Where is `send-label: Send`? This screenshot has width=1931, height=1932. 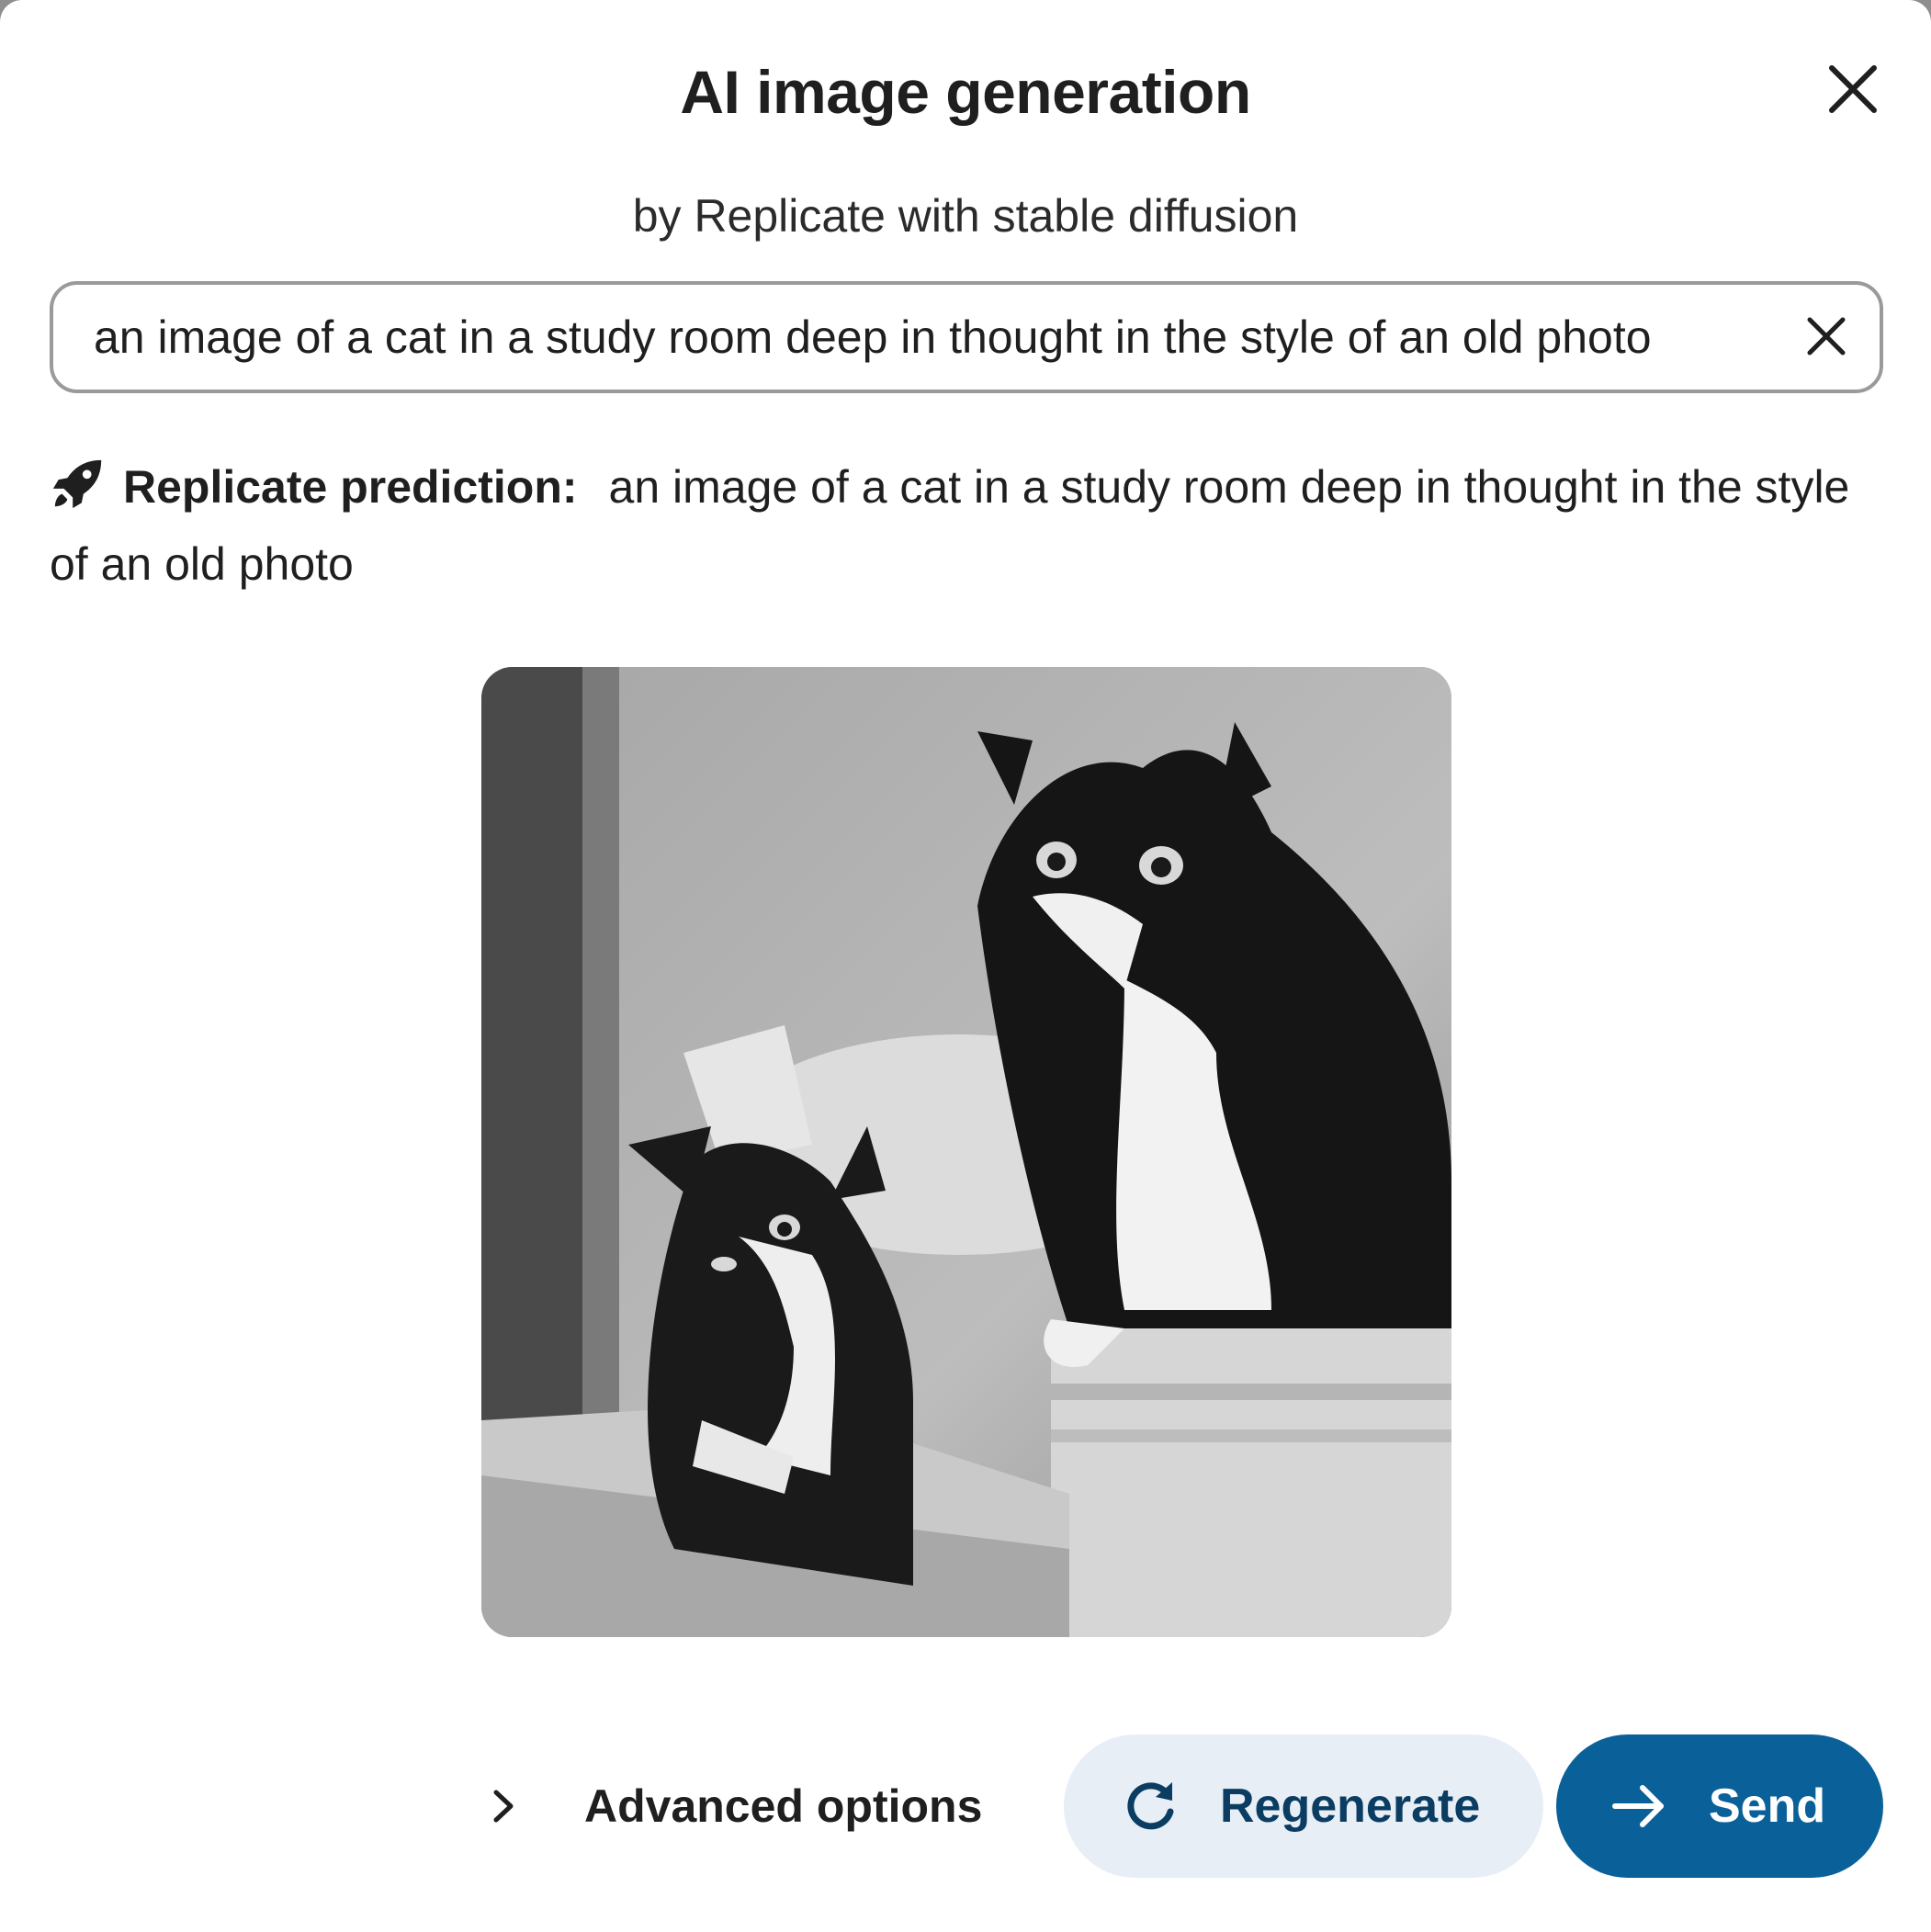 send-label: Send is located at coordinates (1767, 1806).